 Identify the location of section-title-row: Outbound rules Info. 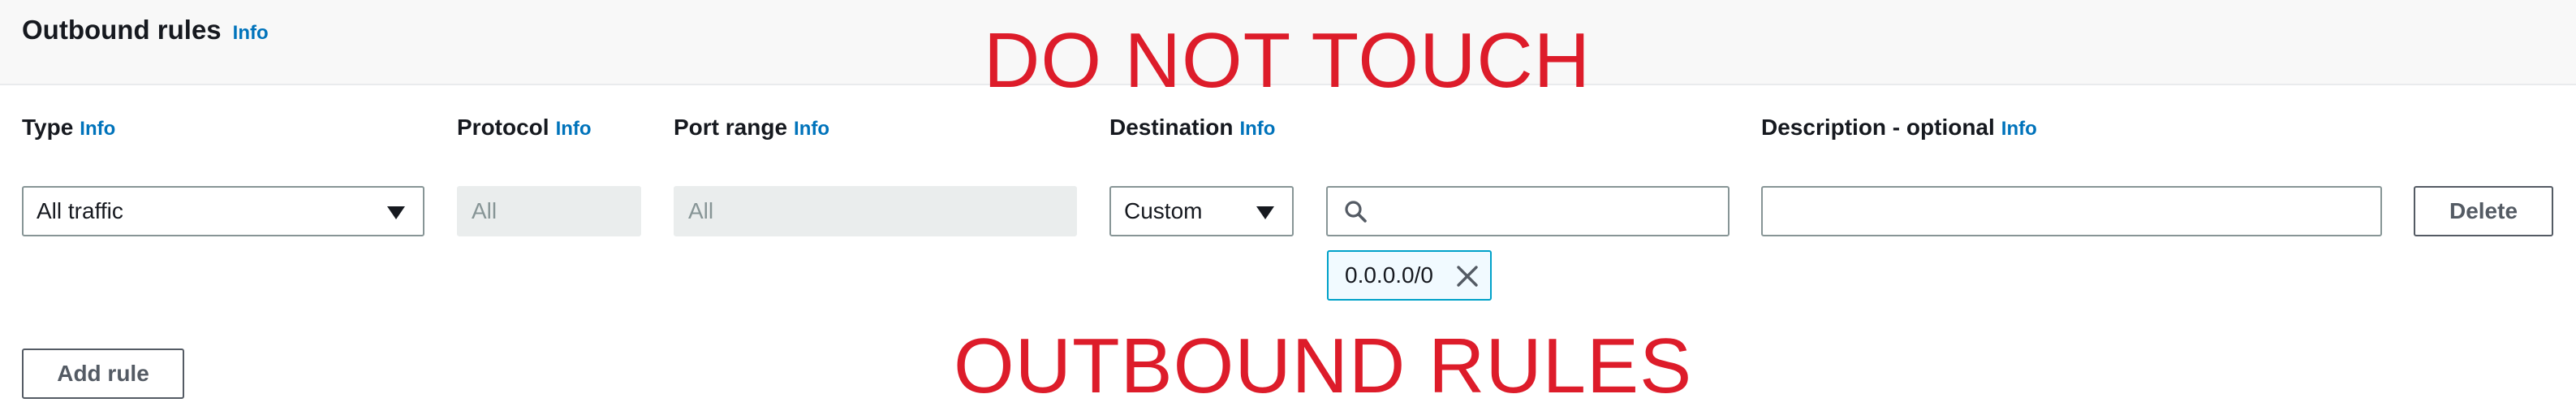
(146, 30).